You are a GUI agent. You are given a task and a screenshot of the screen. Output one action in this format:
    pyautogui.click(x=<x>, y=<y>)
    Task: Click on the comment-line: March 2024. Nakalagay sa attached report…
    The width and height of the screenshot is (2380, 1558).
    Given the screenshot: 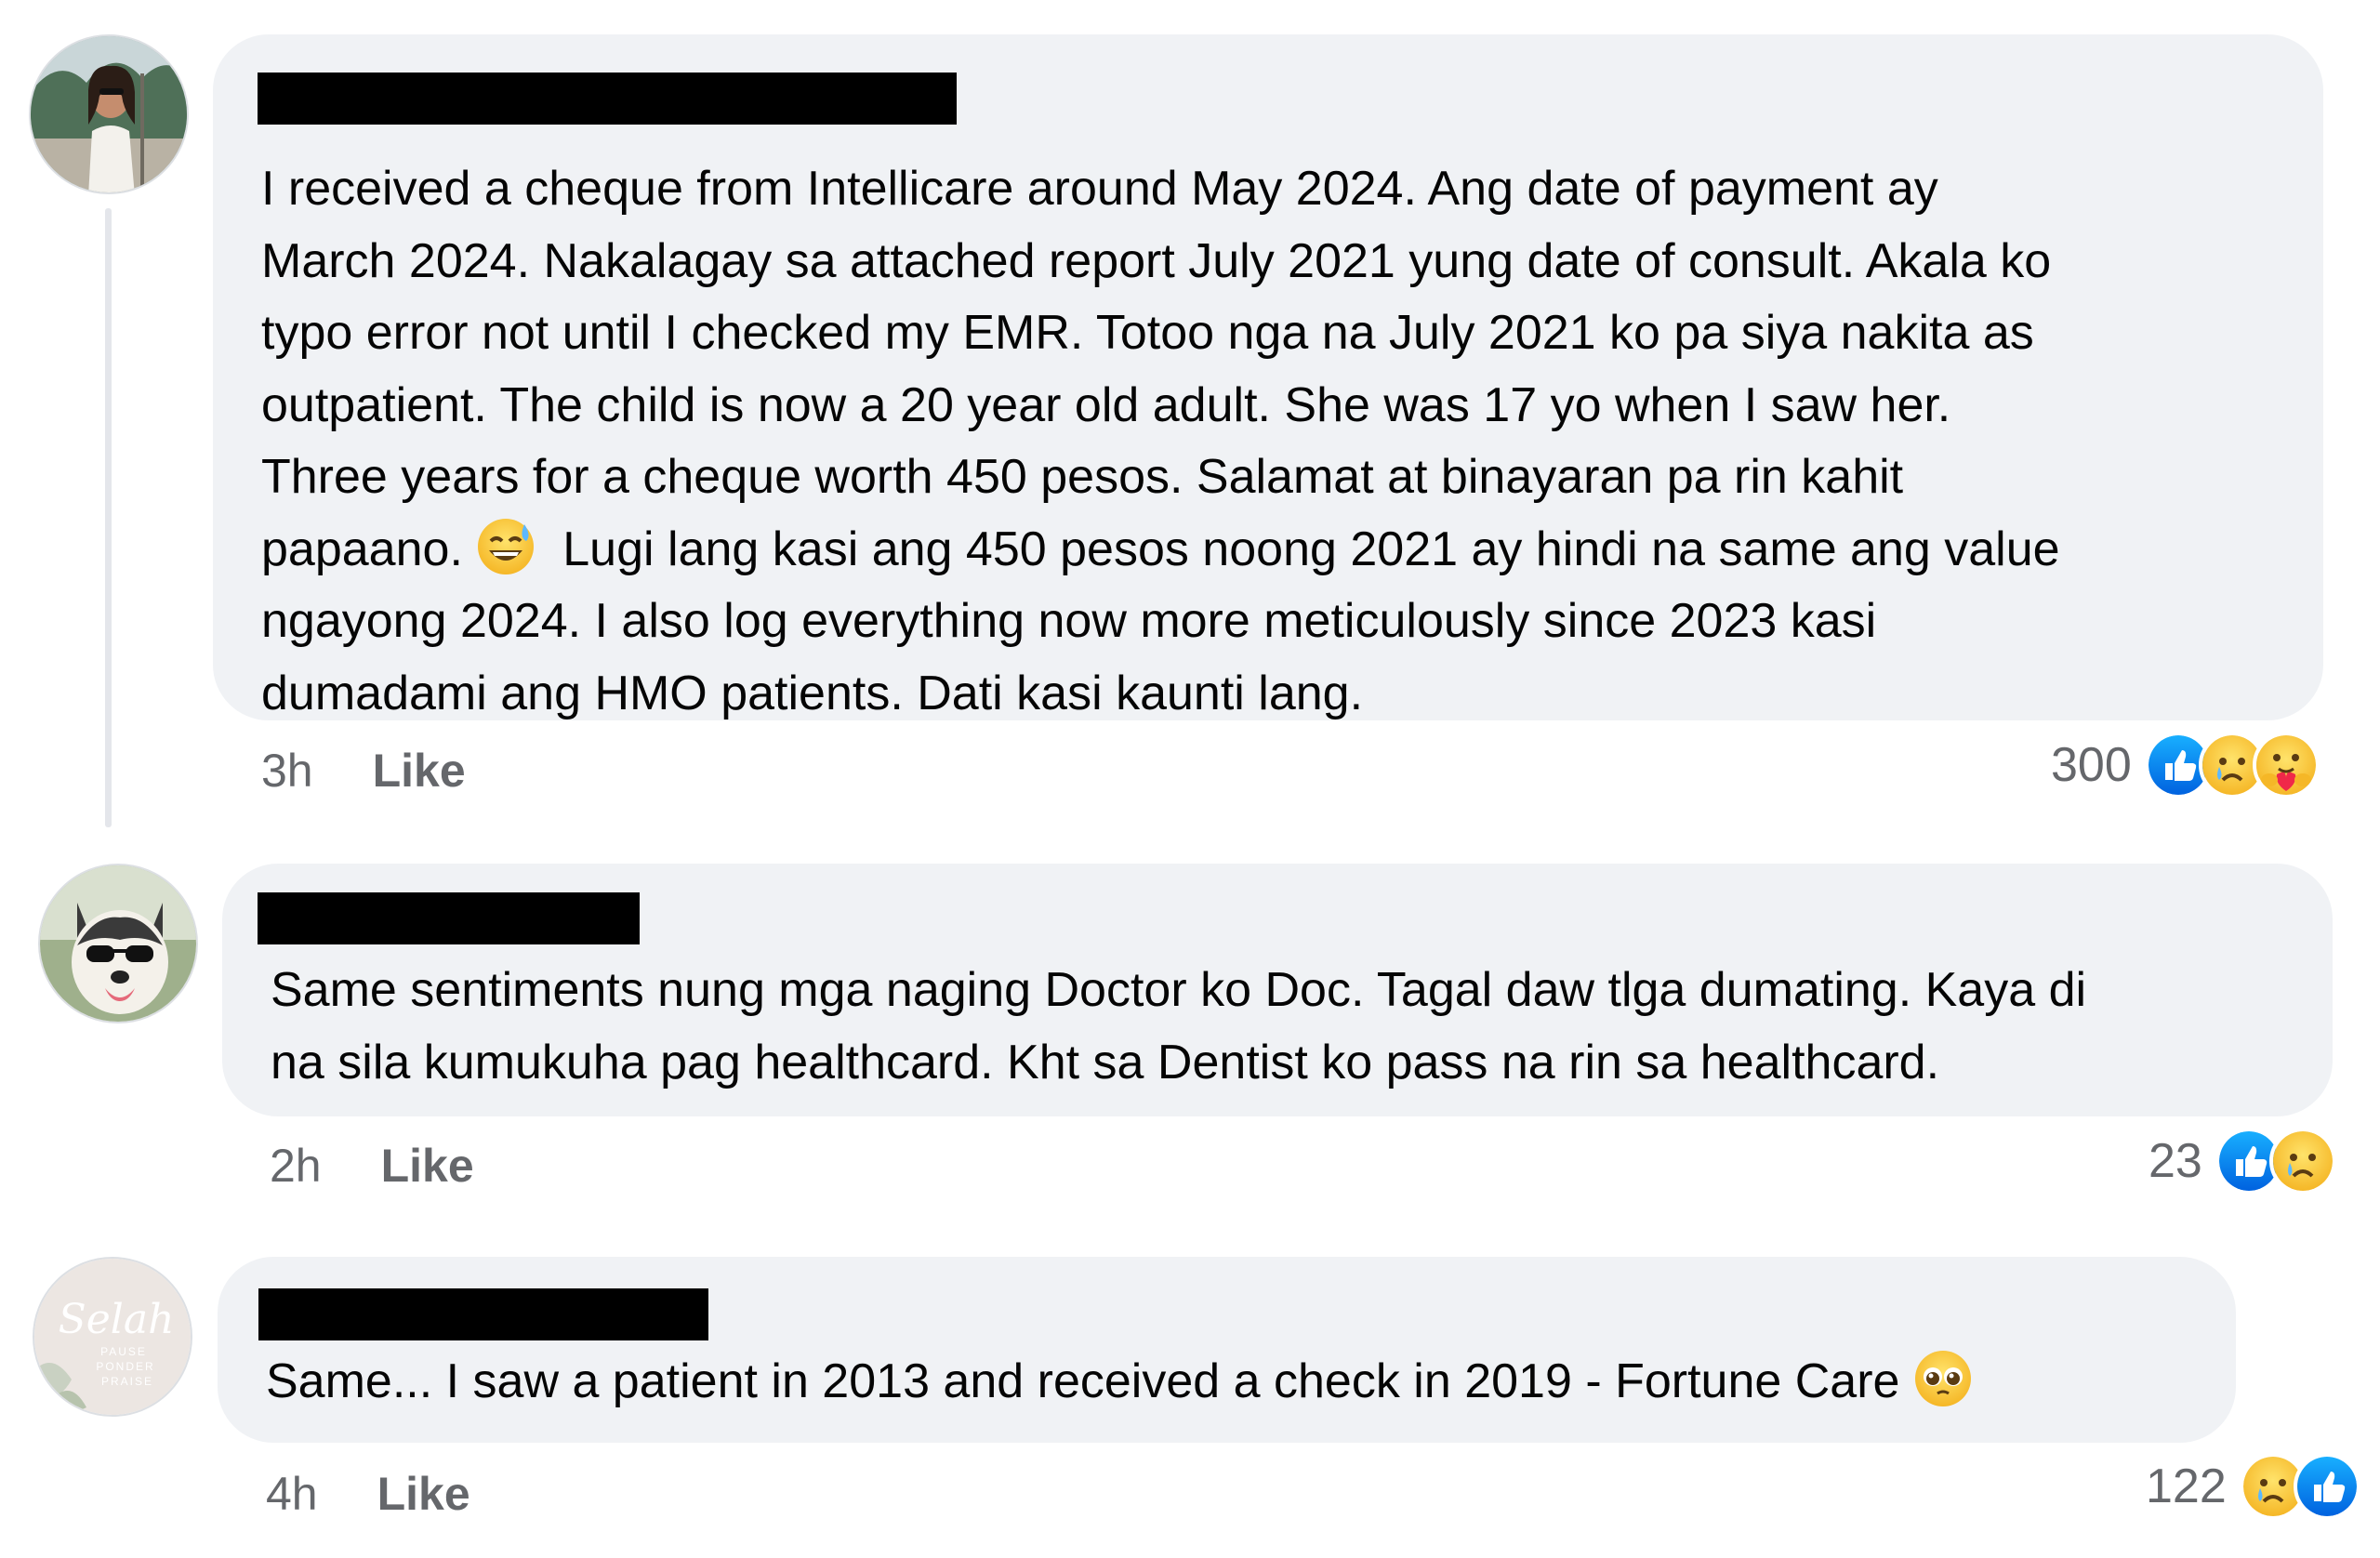 What is the action you would take?
    pyautogui.click(x=1156, y=260)
    